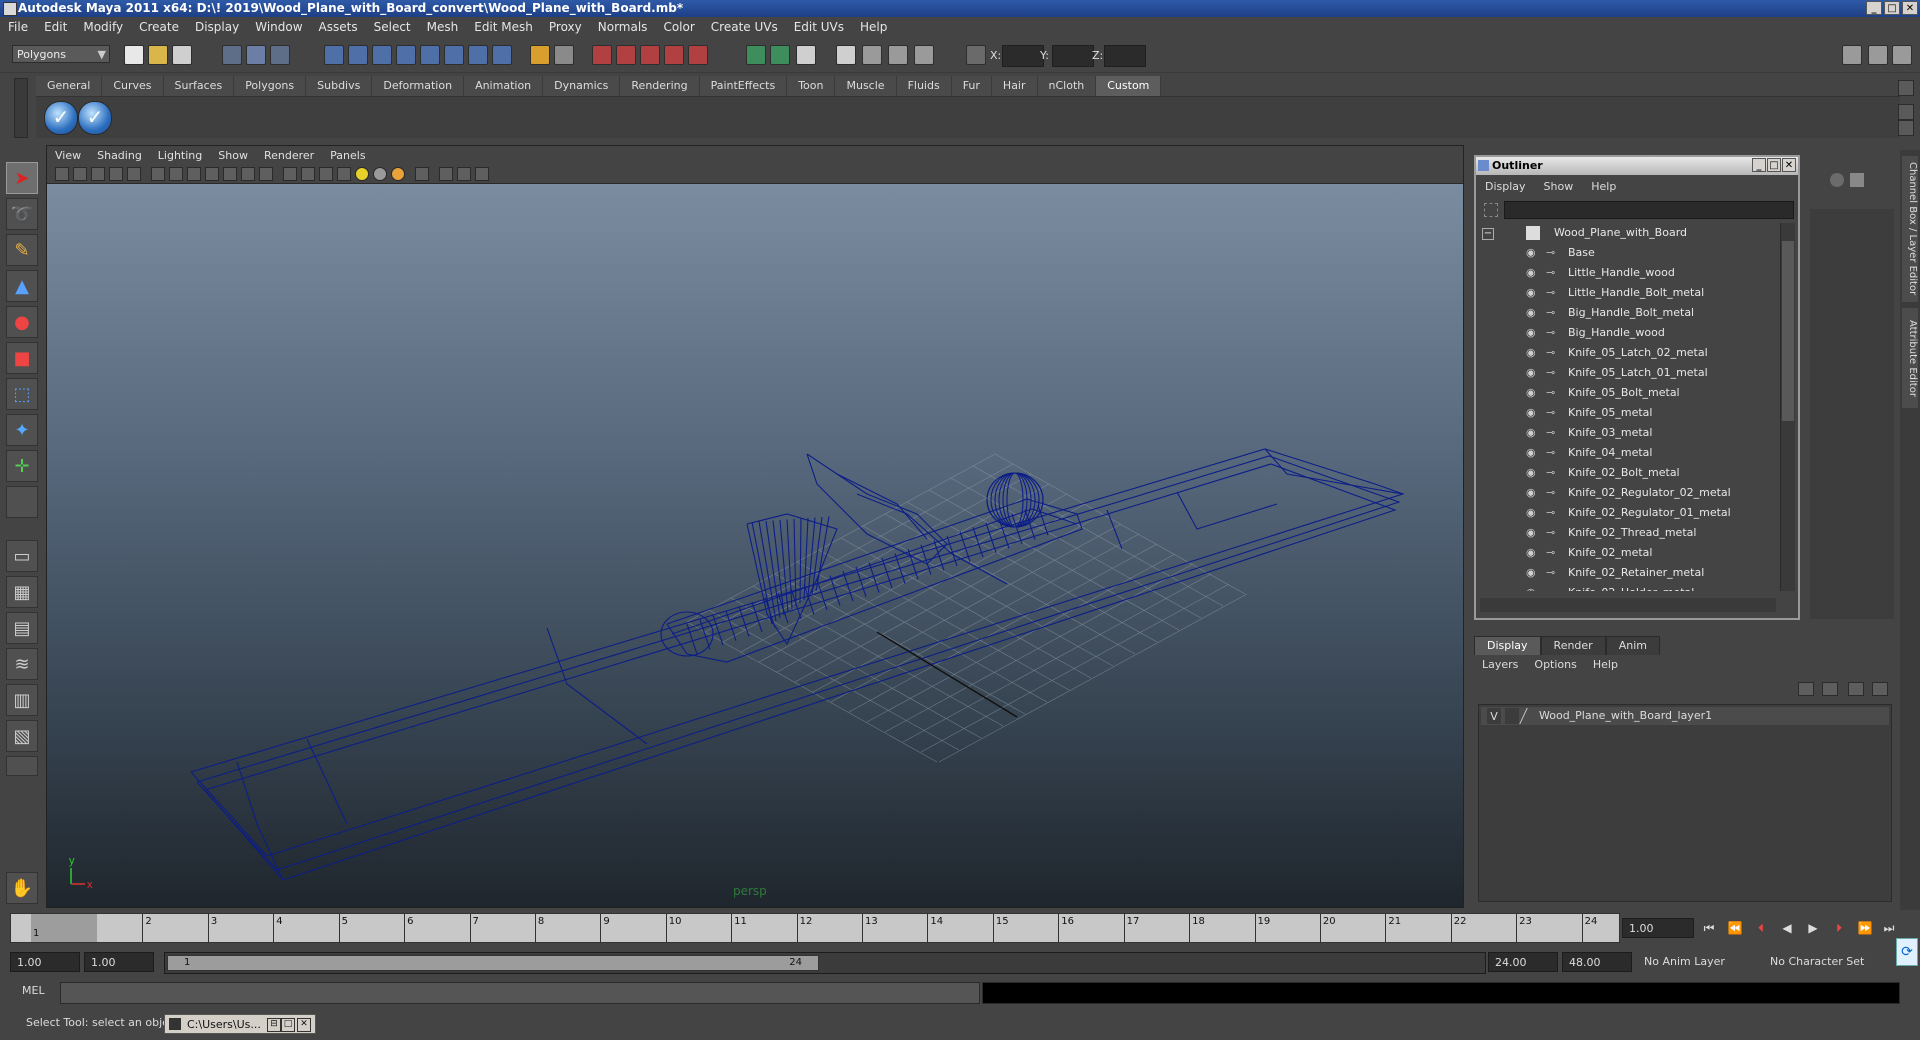  What do you see at coordinates (1637, 166) in the screenshot?
I see `outliner-title: Outliner` at bounding box center [1637, 166].